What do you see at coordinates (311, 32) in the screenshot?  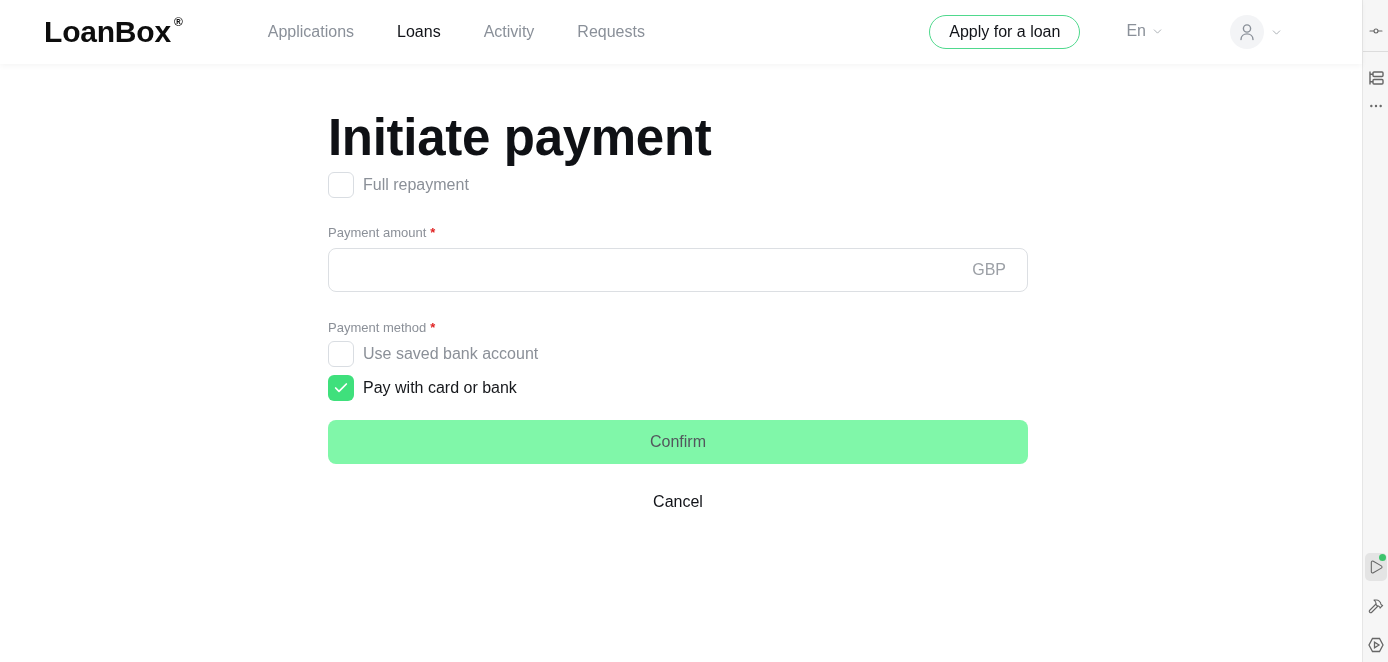 I see `nav-link: Applications` at bounding box center [311, 32].